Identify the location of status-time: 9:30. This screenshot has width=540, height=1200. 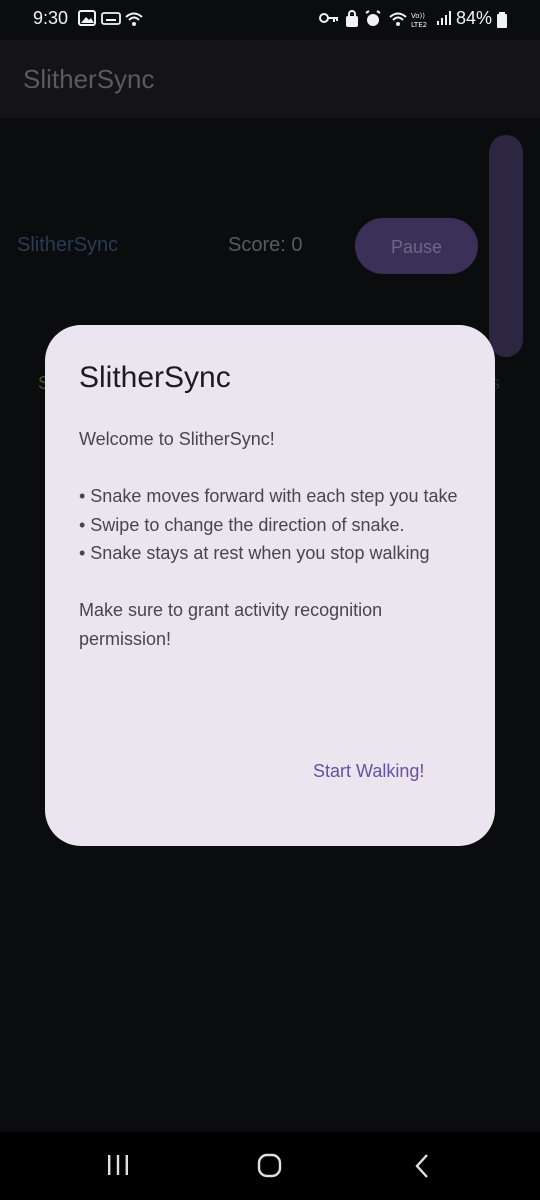
(51, 18).